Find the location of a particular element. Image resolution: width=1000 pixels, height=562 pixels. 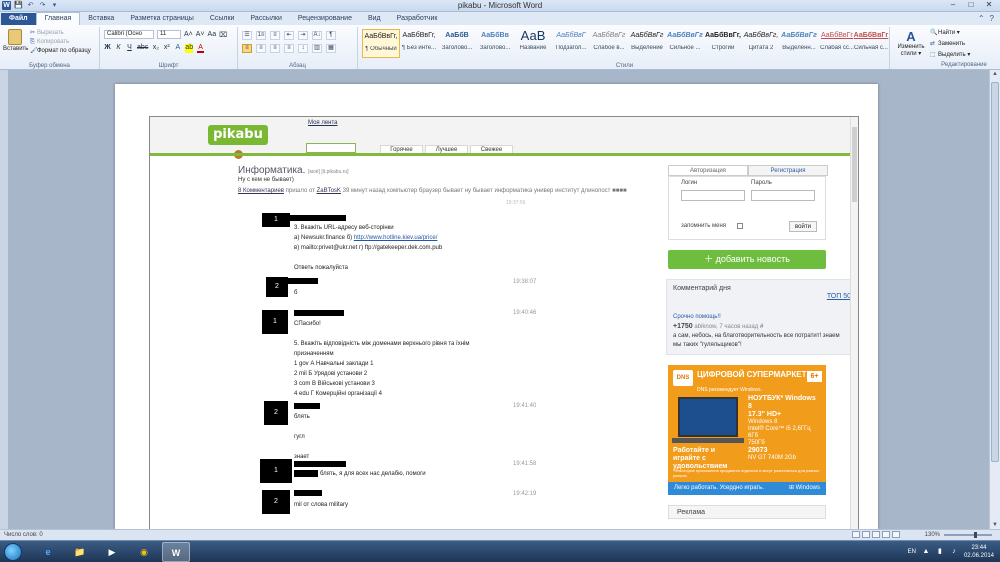

font-family-combo: Calibri (Осно is located at coordinates (129, 34).